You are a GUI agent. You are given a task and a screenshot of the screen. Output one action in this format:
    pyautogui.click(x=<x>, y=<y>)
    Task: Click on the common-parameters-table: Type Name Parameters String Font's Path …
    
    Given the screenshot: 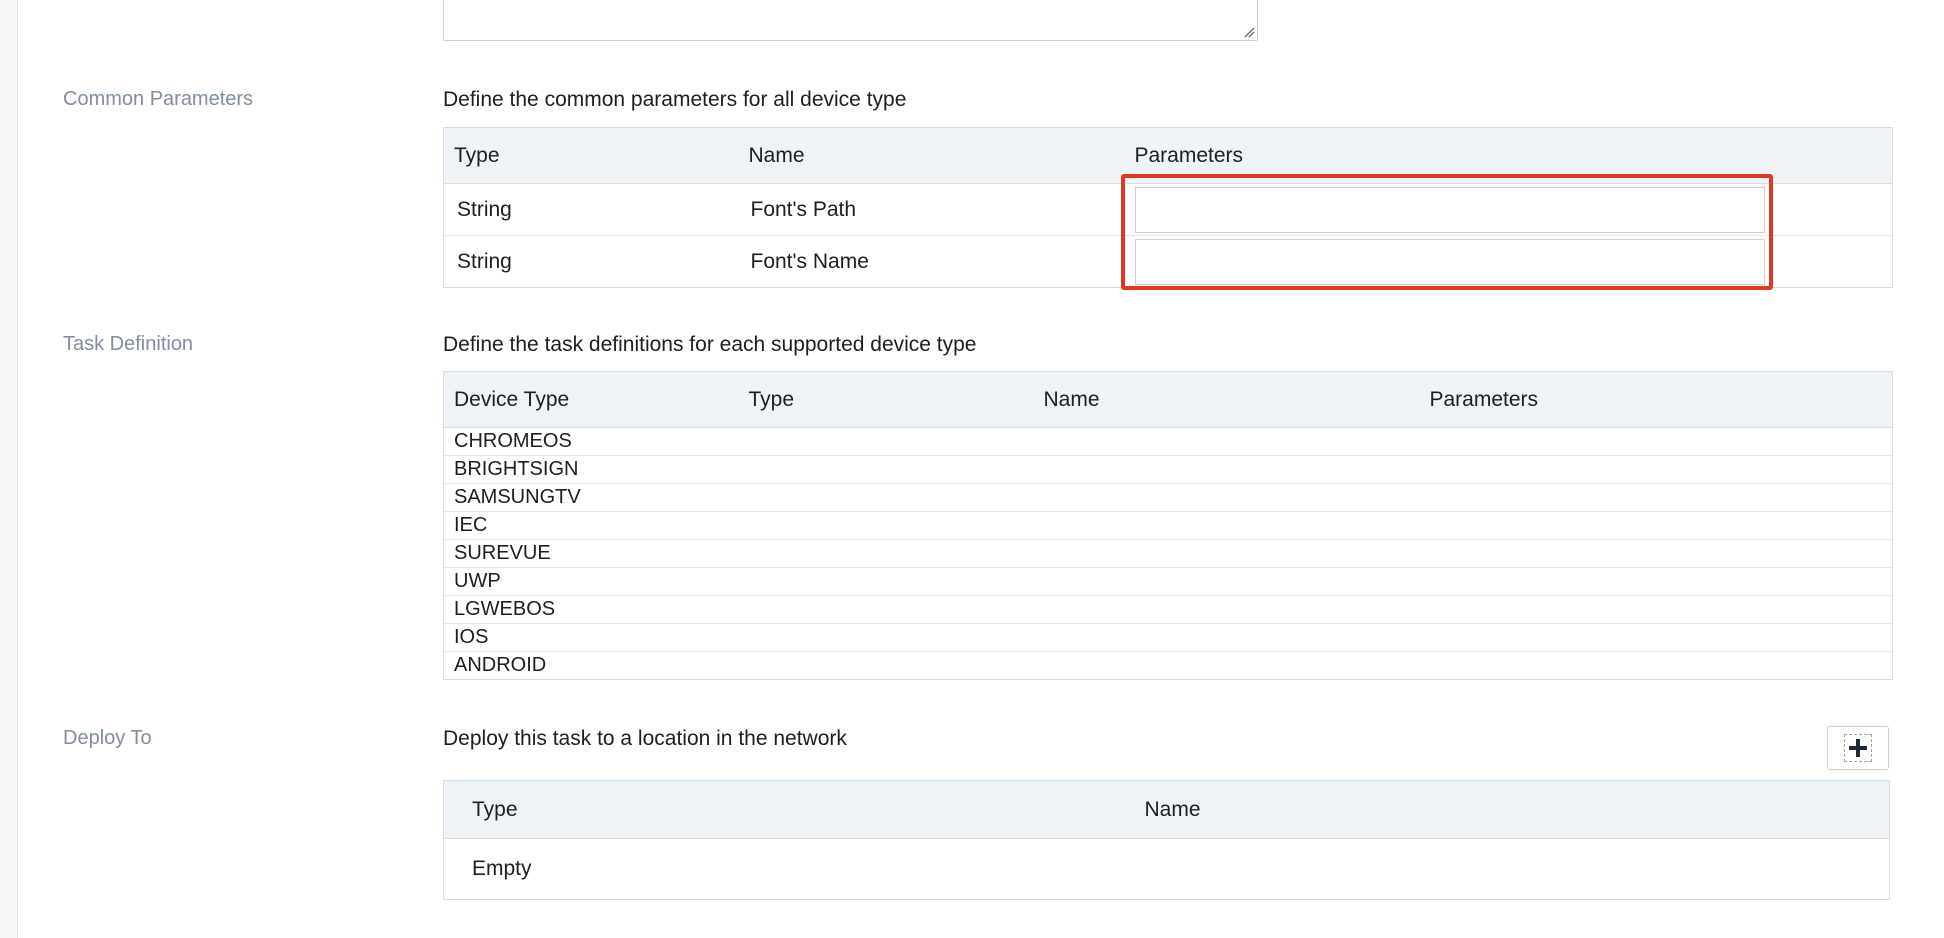 What is the action you would take?
    pyautogui.click(x=1168, y=207)
    